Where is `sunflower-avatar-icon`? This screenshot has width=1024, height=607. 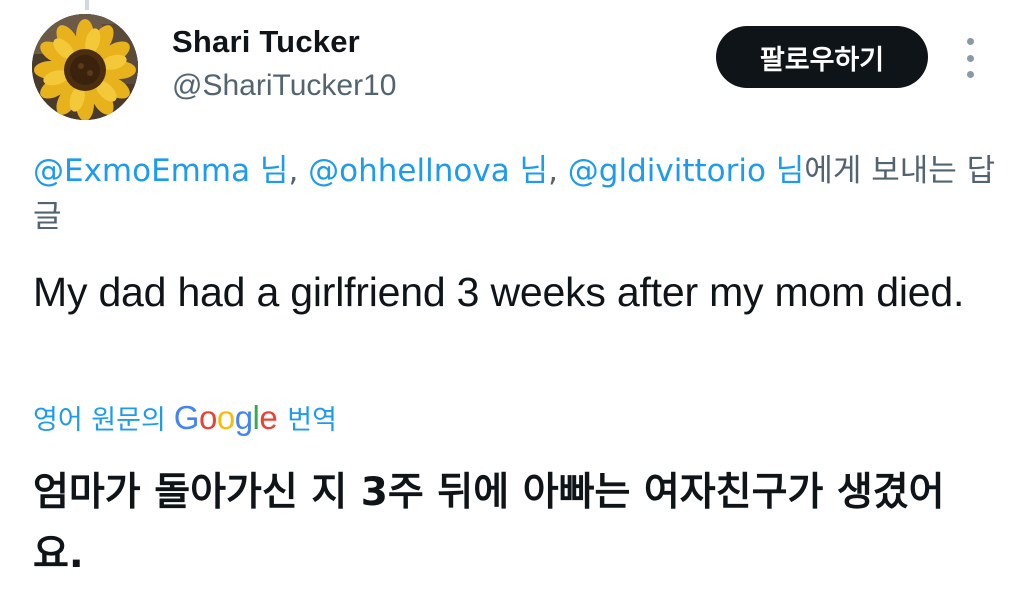
sunflower-avatar-icon is located at coordinates (85, 67).